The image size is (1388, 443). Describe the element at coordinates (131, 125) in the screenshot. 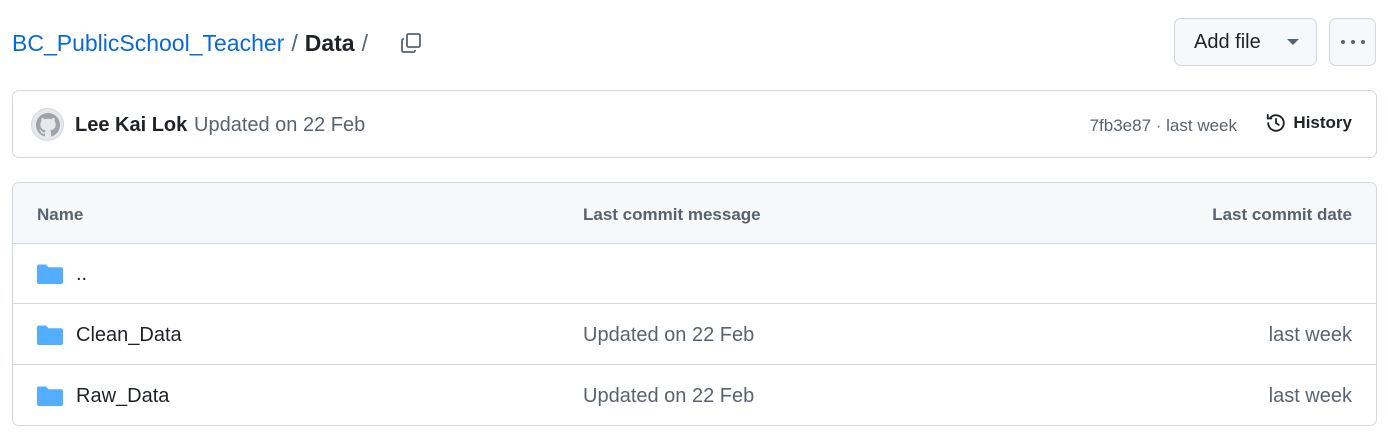

I see `commit-author: Lee Kai Lok` at that location.